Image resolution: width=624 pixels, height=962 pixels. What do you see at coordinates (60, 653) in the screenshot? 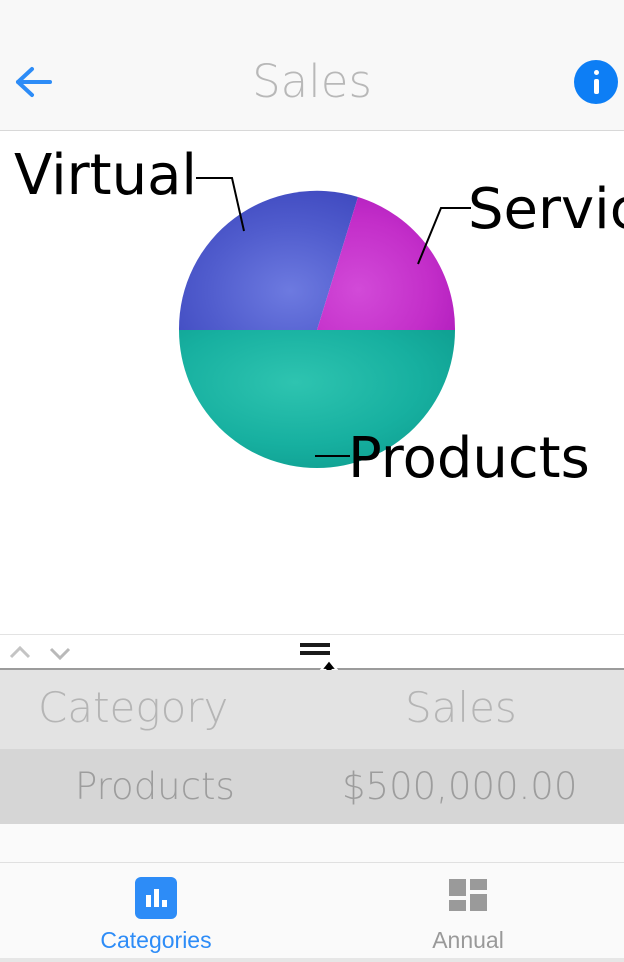
I see `chevron-down-icon` at bounding box center [60, 653].